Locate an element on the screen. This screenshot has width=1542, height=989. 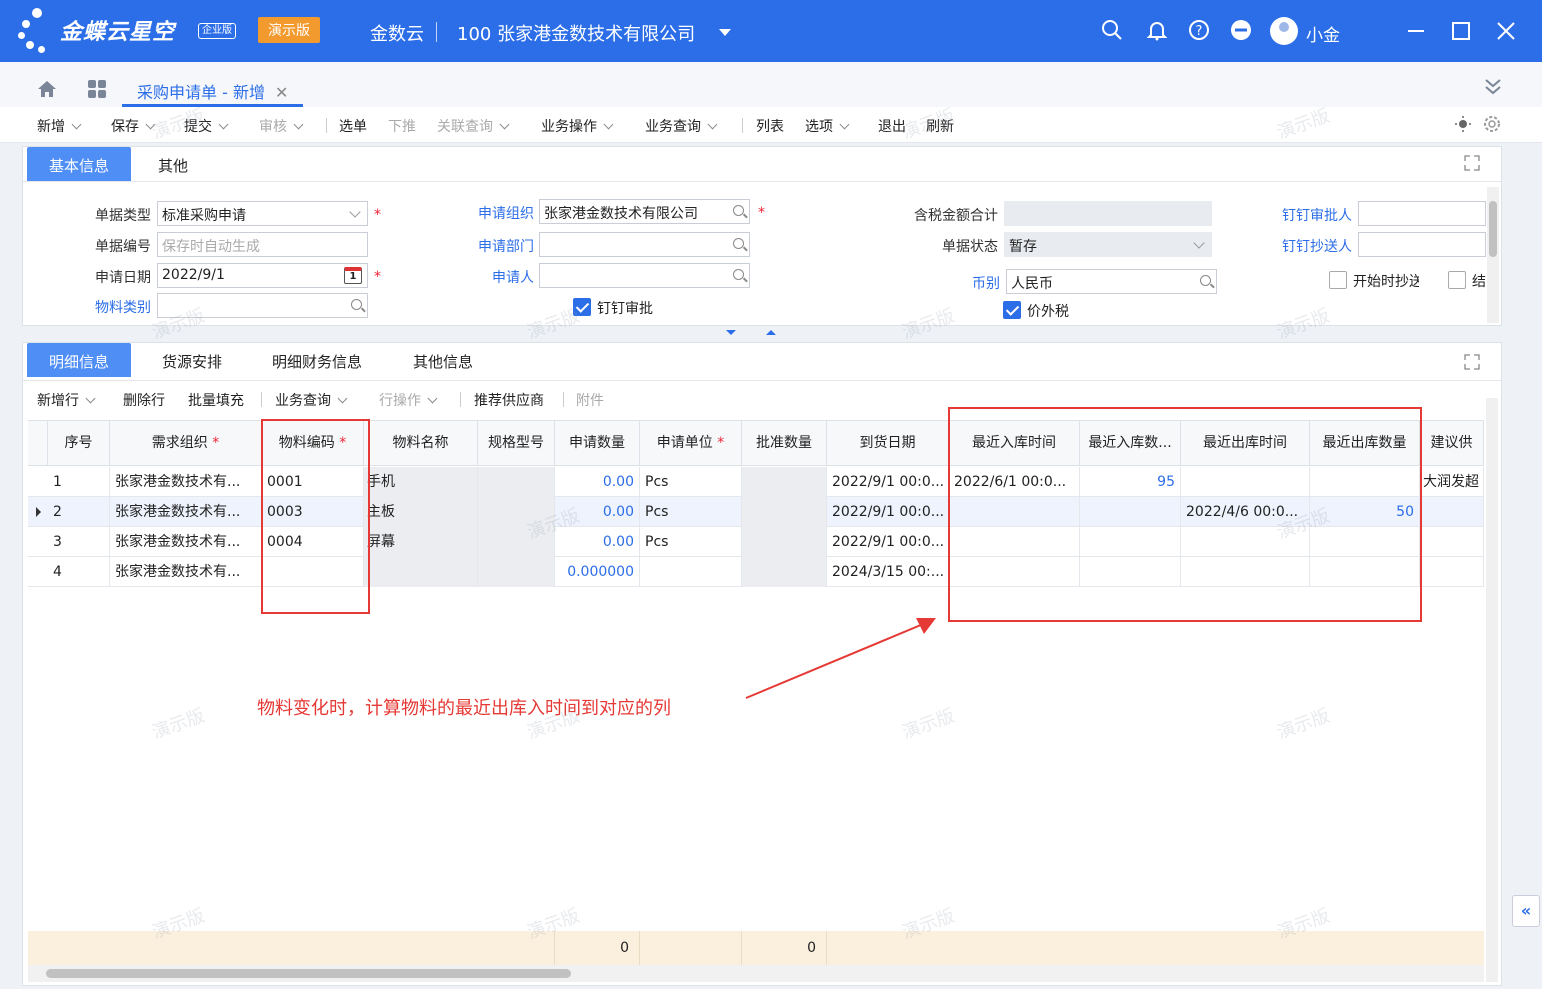
price-excl-tax-checkbox is located at coordinates (1012, 310).